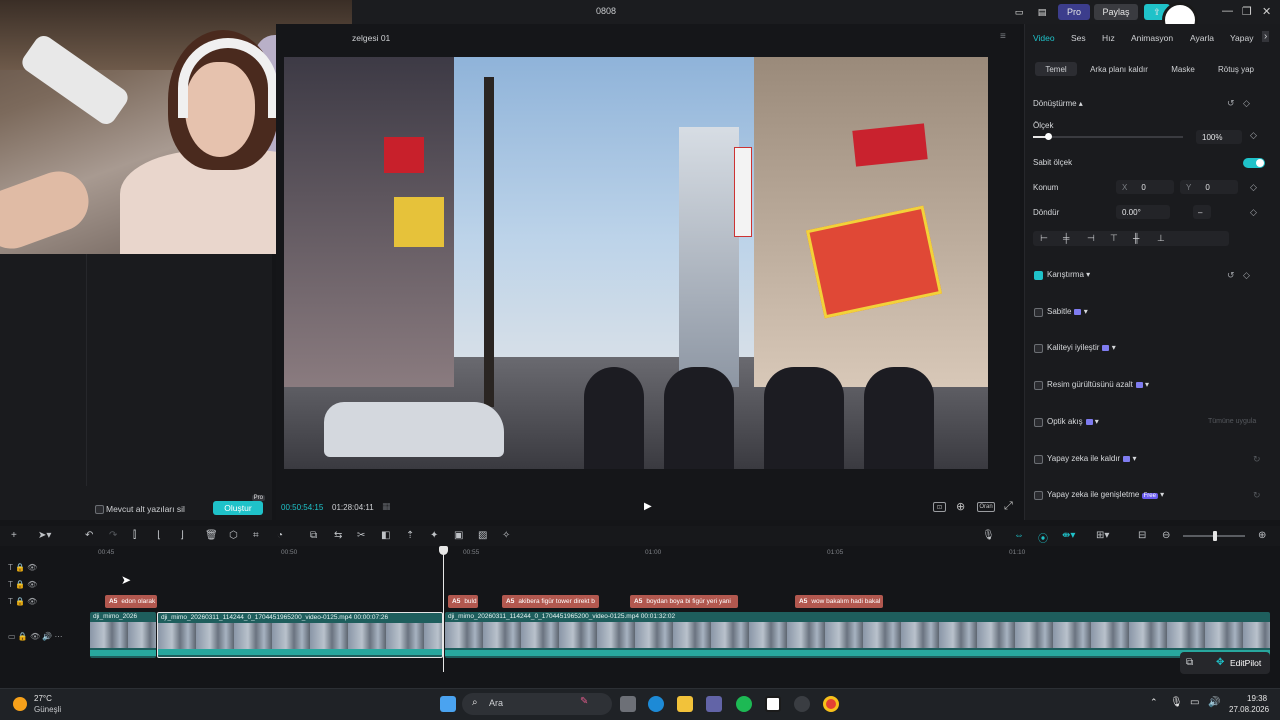 This screenshot has height=720, width=1280. I want to click on layout-icon: ▭, so click(1019, 12).